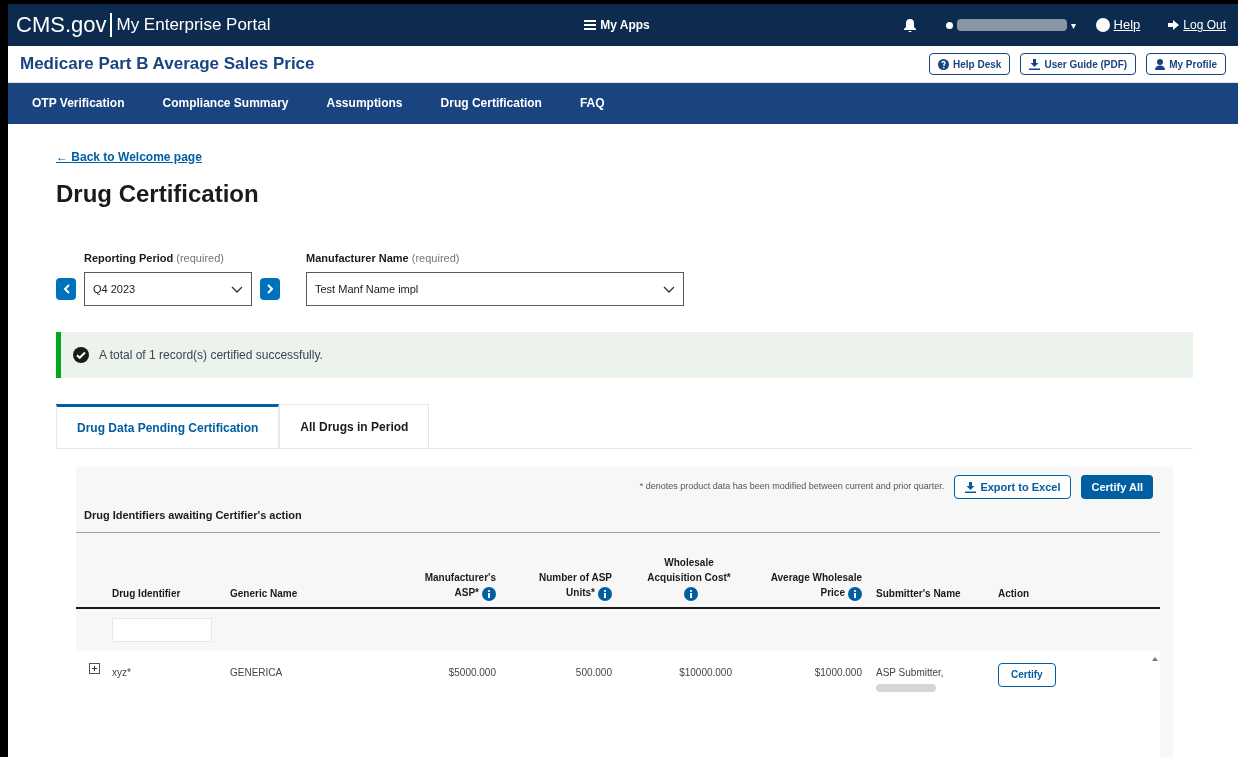 The width and height of the screenshot is (1238, 757). I want to click on chevron-right-icon, so click(270, 289).